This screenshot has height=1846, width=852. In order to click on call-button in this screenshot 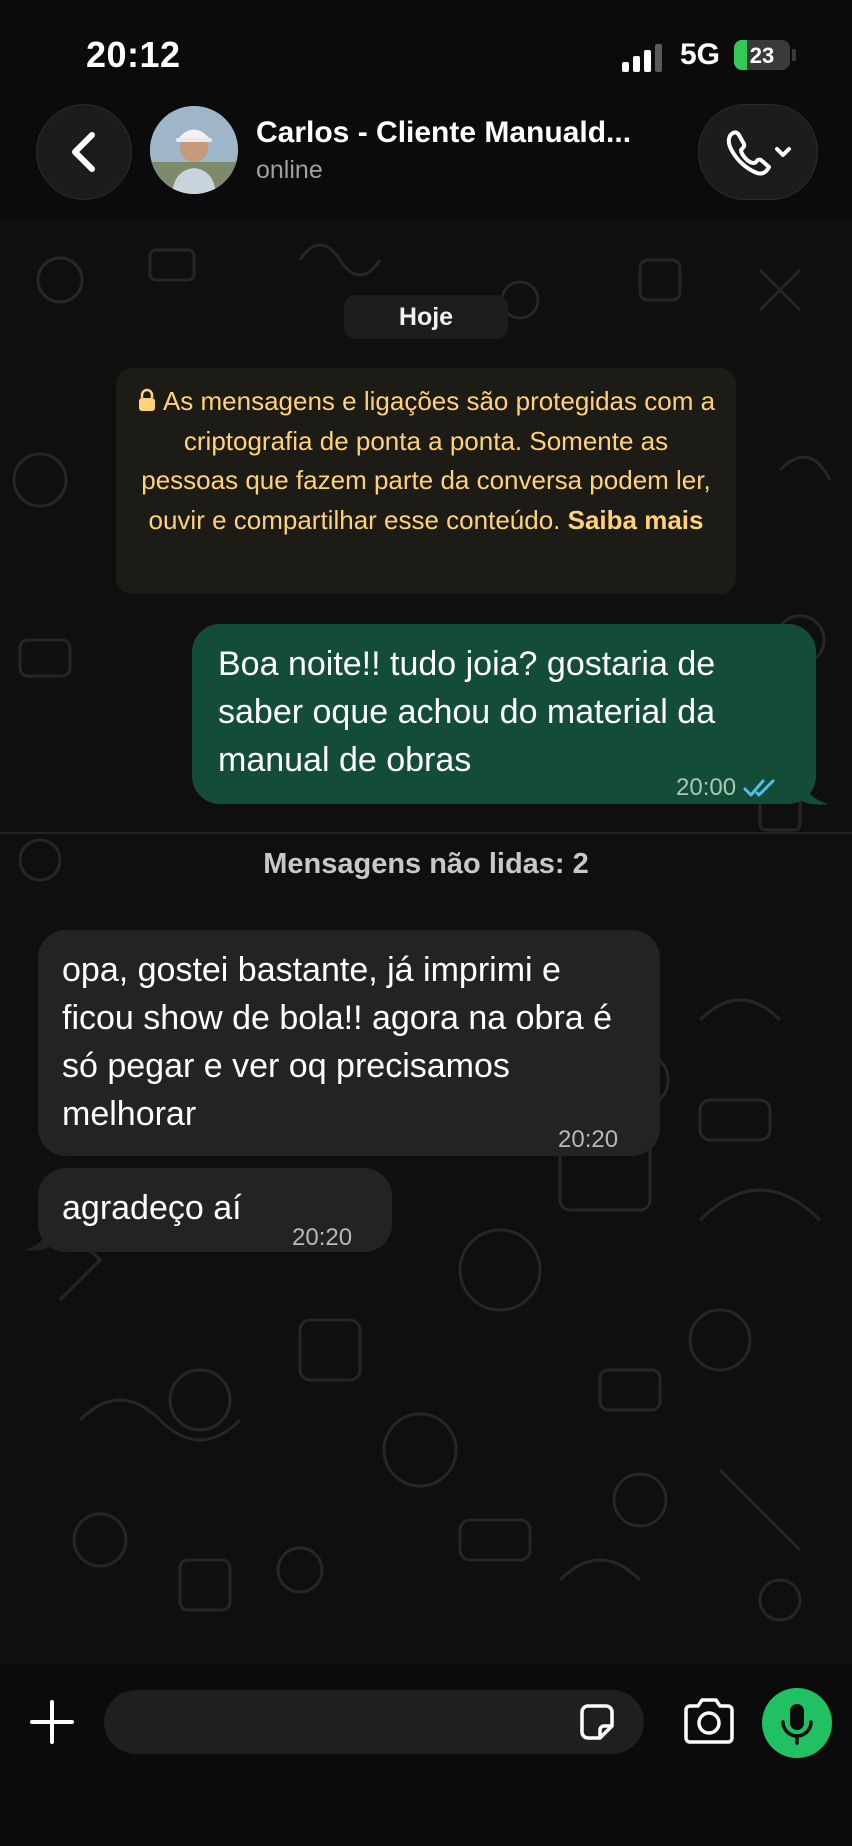, I will do `click(758, 152)`.